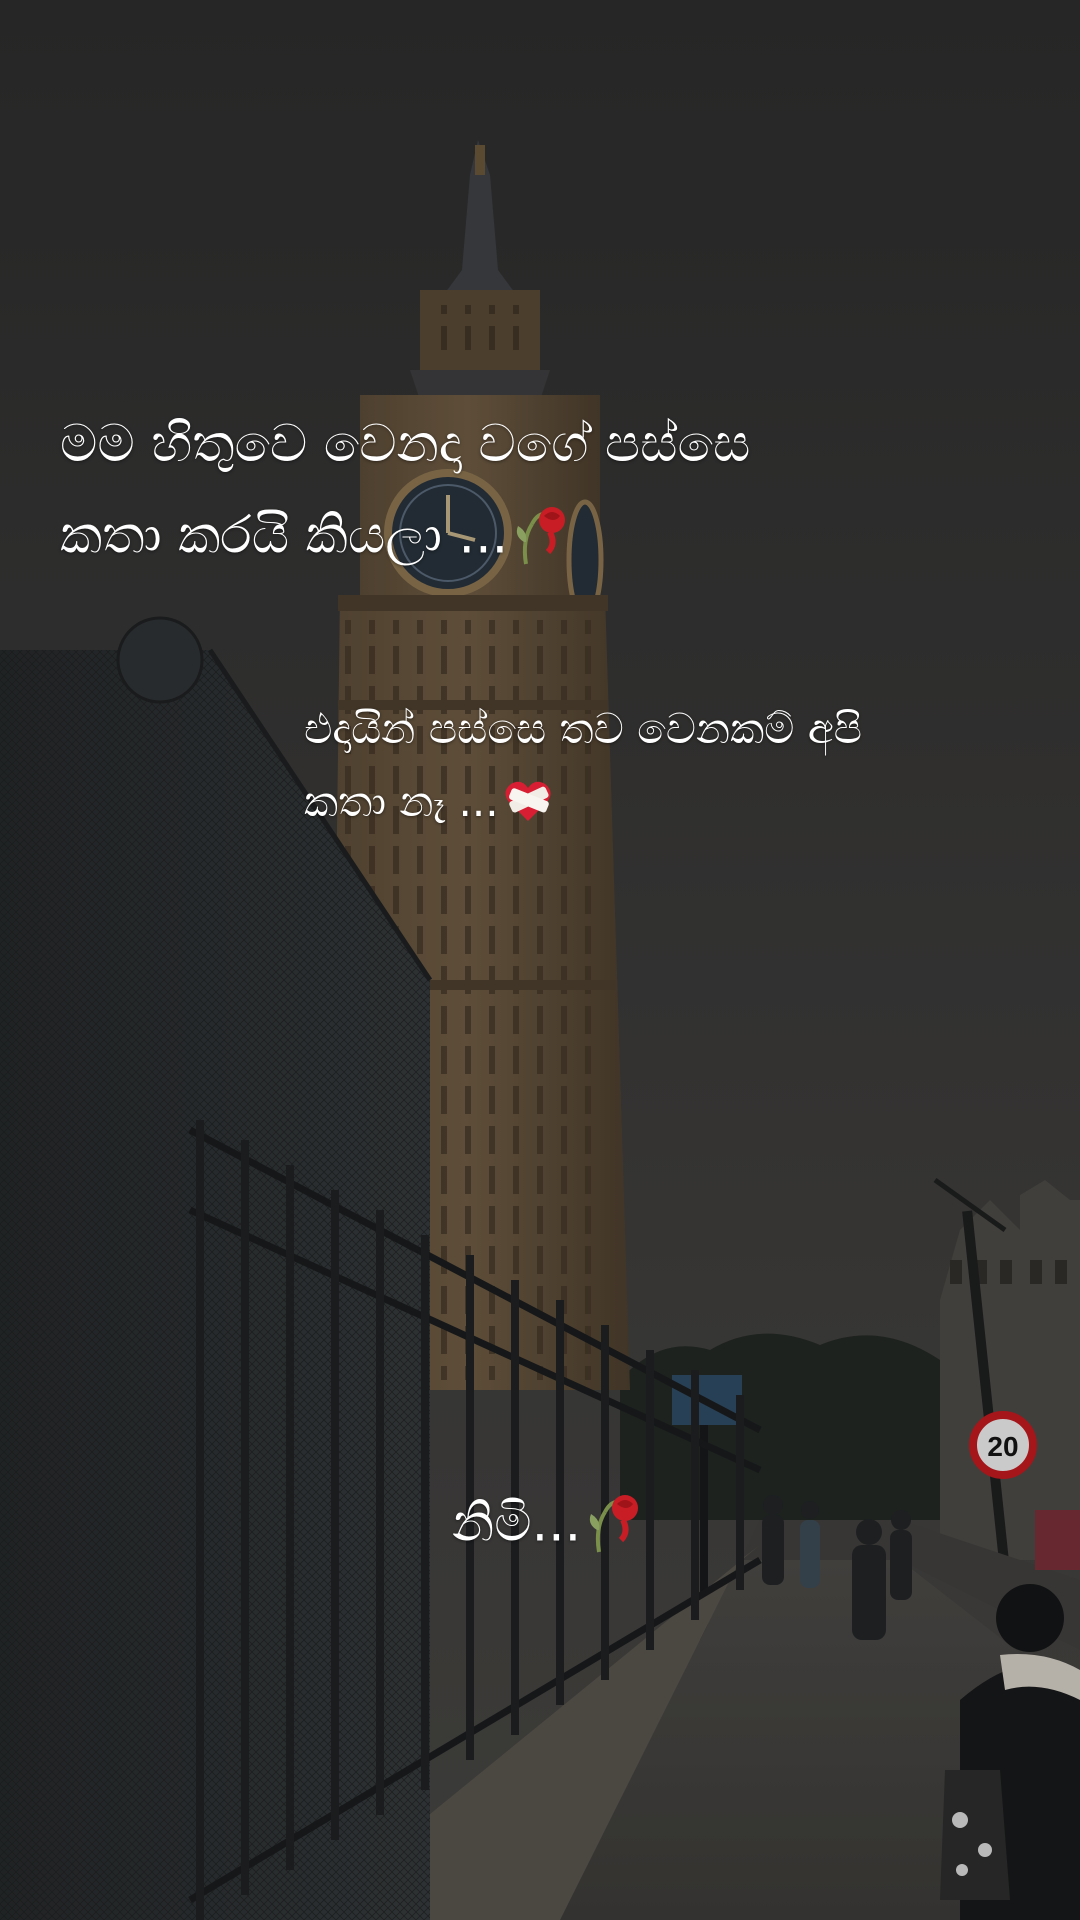 The image size is (1080, 1920). Describe the element at coordinates (528, 804) in the screenshot. I see `mending-heart-icon` at that location.